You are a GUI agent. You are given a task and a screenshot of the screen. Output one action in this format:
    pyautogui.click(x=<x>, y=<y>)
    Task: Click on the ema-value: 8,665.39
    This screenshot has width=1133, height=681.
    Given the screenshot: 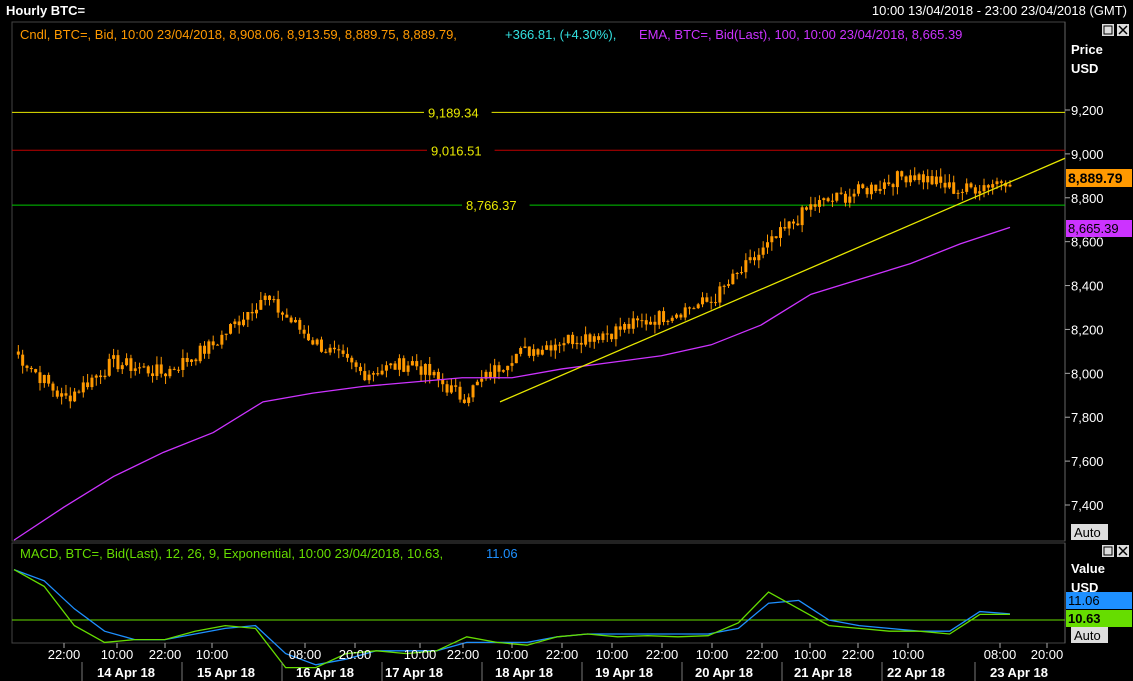 What is the action you would take?
    pyautogui.click(x=1093, y=228)
    